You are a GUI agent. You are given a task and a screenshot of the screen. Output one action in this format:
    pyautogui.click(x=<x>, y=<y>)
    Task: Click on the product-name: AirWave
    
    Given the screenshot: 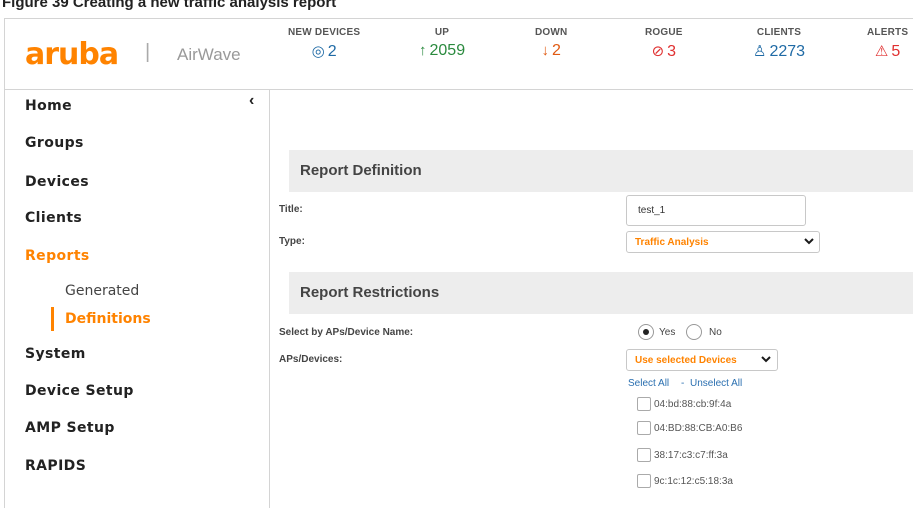 What is the action you would take?
    pyautogui.click(x=209, y=54)
    